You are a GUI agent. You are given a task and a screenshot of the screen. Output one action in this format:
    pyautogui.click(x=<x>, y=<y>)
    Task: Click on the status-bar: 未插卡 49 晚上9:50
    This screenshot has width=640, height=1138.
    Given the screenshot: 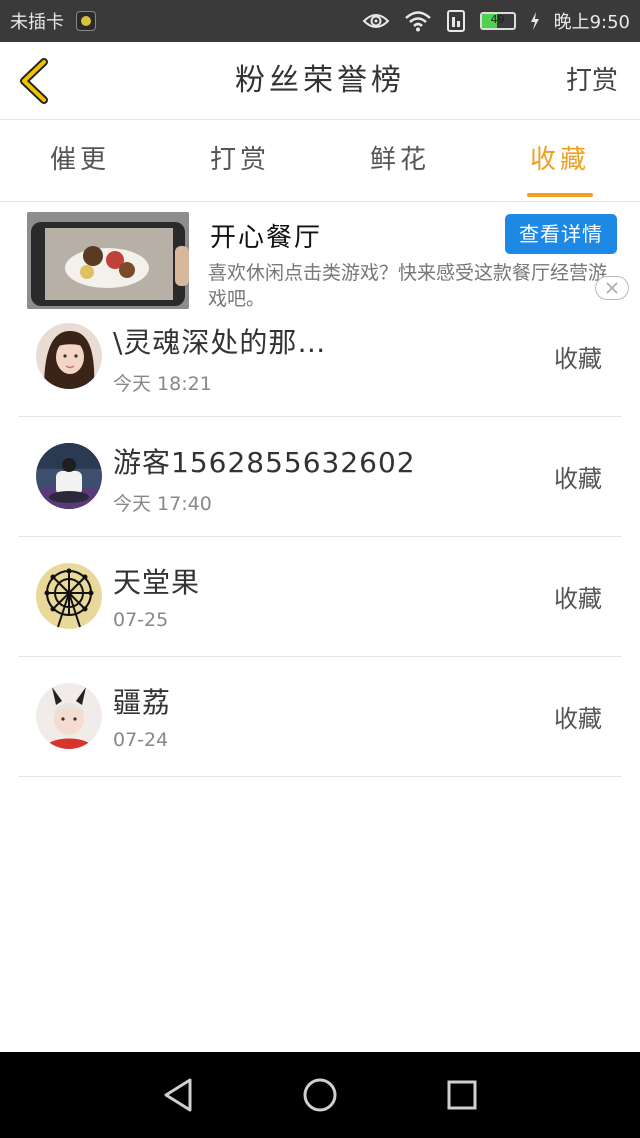 What is the action you would take?
    pyautogui.click(x=320, y=21)
    